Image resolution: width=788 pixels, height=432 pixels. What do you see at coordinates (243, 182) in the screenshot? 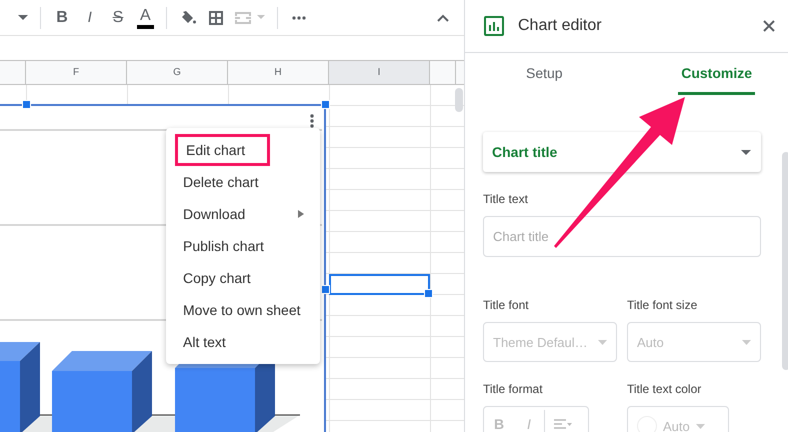
I see `menu-item: Delete chart` at bounding box center [243, 182].